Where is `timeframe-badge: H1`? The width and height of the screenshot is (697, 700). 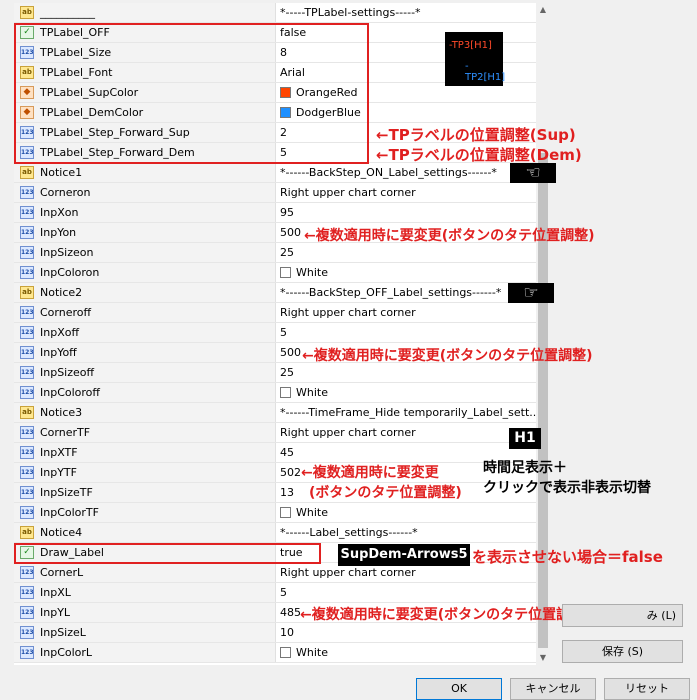
timeframe-badge: H1 is located at coordinates (525, 438).